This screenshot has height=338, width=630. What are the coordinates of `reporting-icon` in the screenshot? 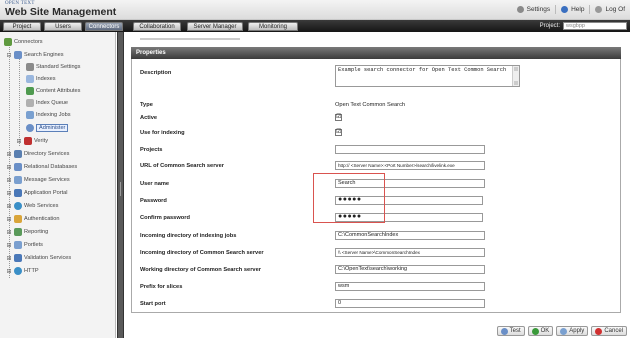 It's located at (18, 232).